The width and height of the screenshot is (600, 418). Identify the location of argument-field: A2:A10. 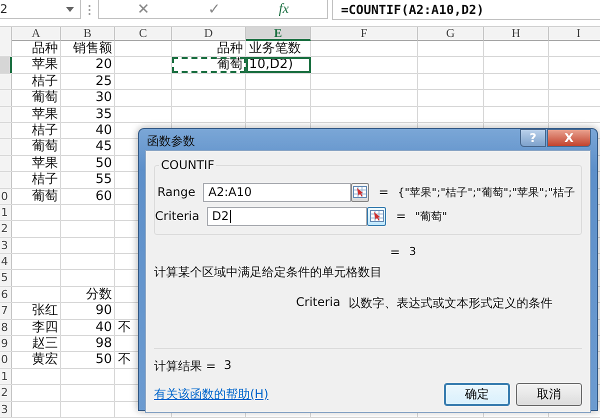
(277, 192).